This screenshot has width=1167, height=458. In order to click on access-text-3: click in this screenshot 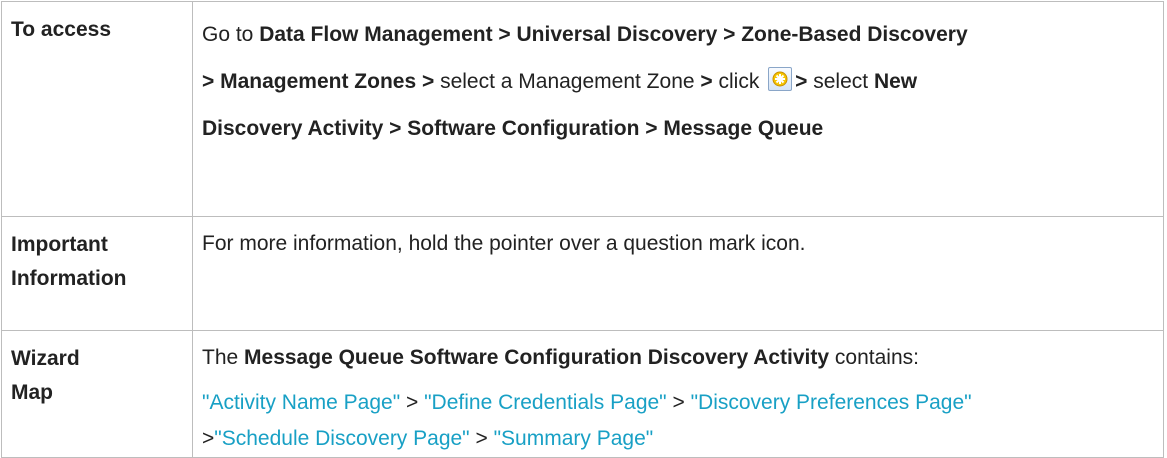, I will do `click(739, 81)`.